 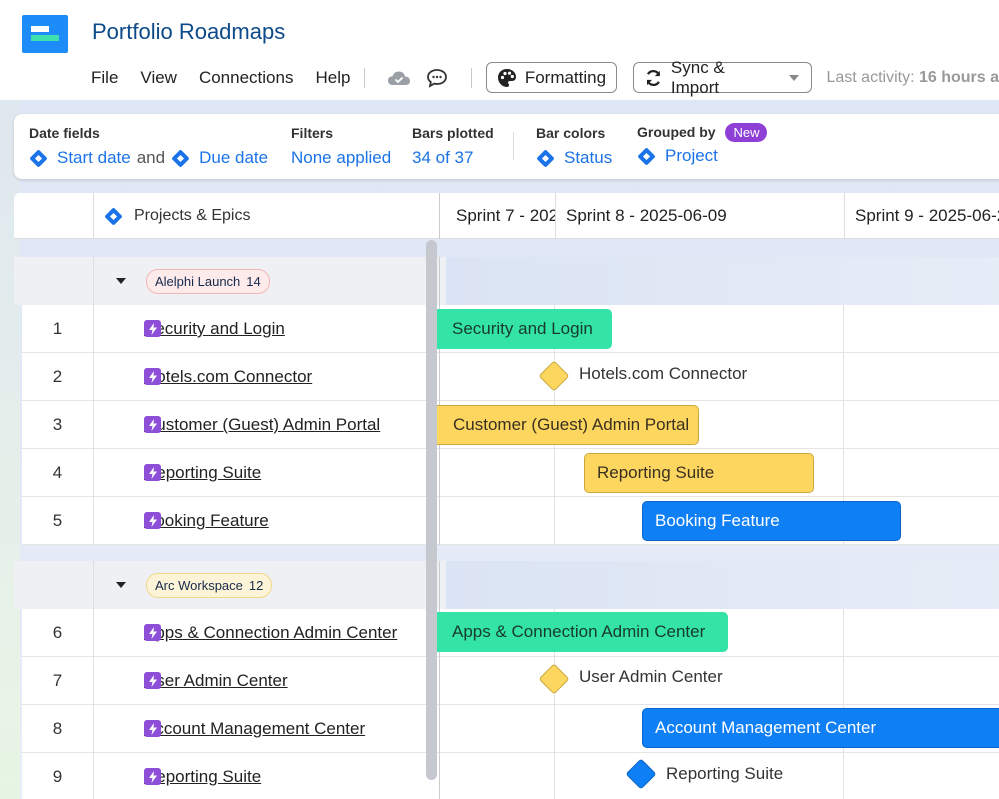 I want to click on group-count: 12, so click(x=256, y=585).